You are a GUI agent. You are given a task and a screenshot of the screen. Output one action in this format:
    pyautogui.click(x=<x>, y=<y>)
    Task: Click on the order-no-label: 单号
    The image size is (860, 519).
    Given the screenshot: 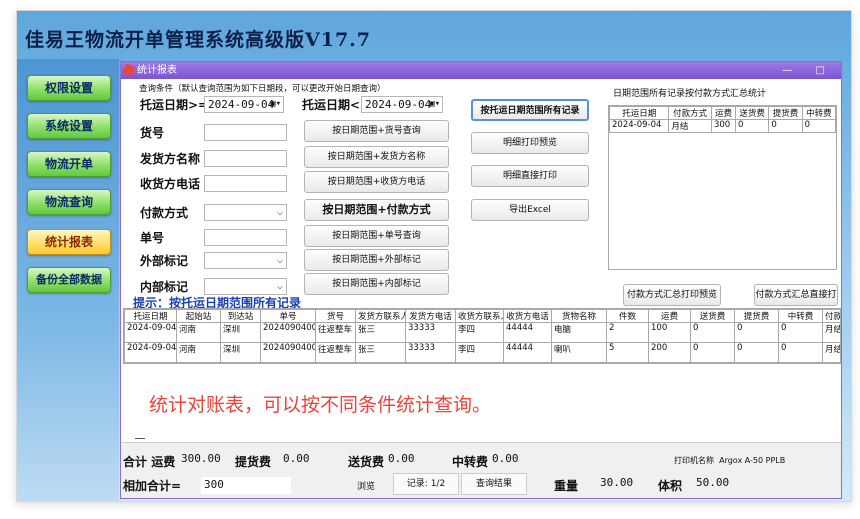 What is the action you would take?
    pyautogui.click(x=152, y=238)
    